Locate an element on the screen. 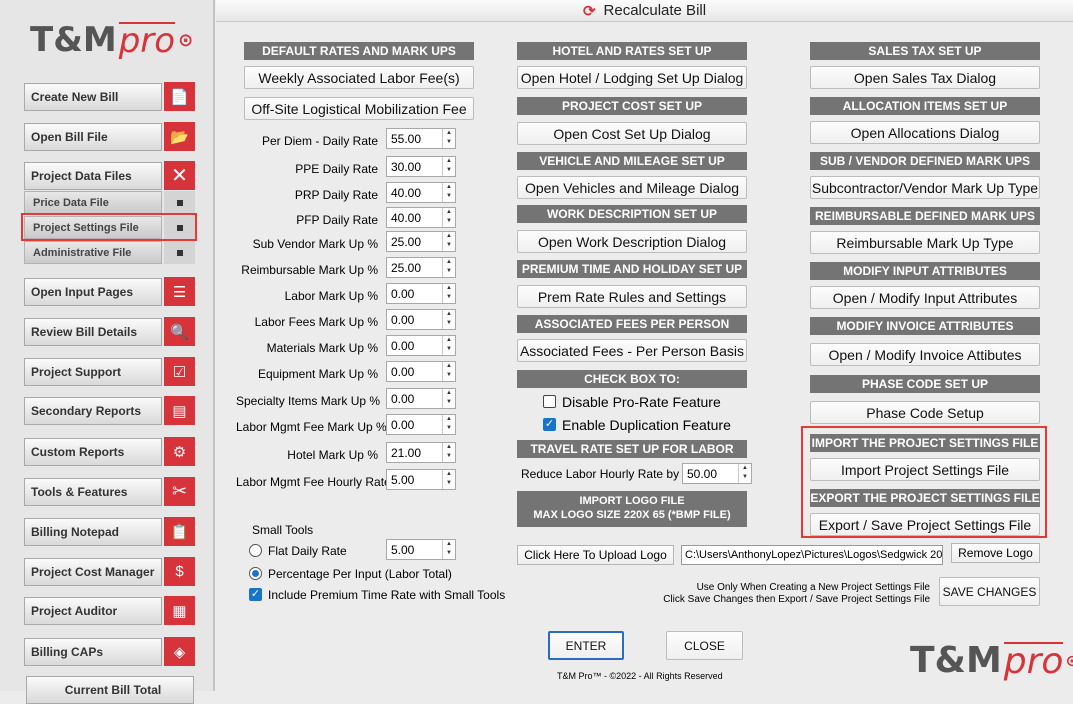 The height and width of the screenshot is (704, 1073). rate-field-input: 30.00 ▲ ▼ is located at coordinates (421, 166).